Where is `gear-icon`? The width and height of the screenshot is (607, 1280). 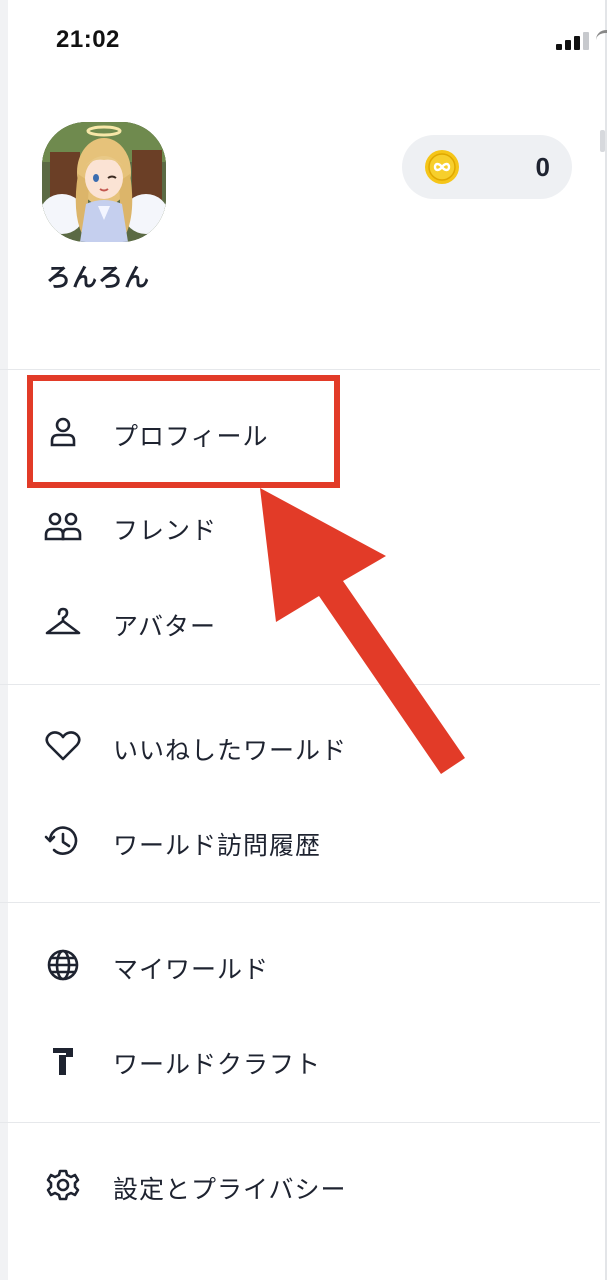
gear-icon is located at coordinates (63, 1185).